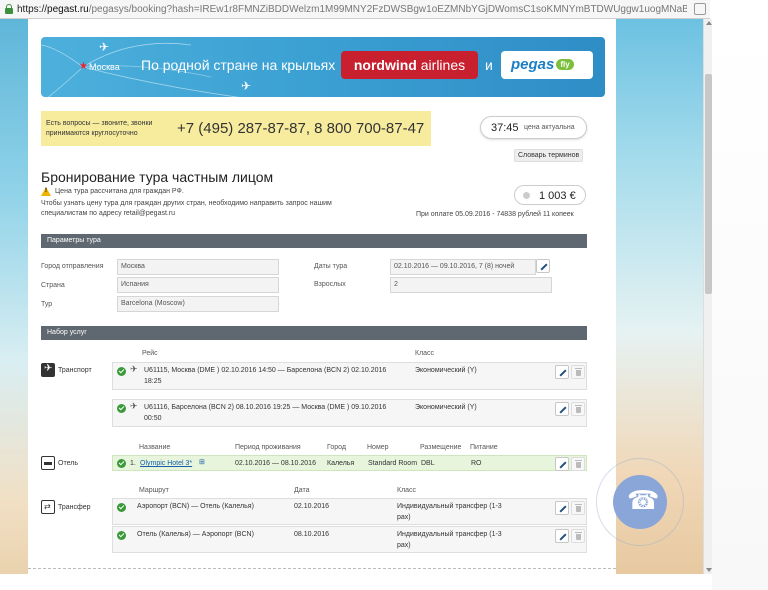 This screenshot has height=590, width=768. Describe the element at coordinates (83, 66) in the screenshot. I see `star-icon: ★` at that location.